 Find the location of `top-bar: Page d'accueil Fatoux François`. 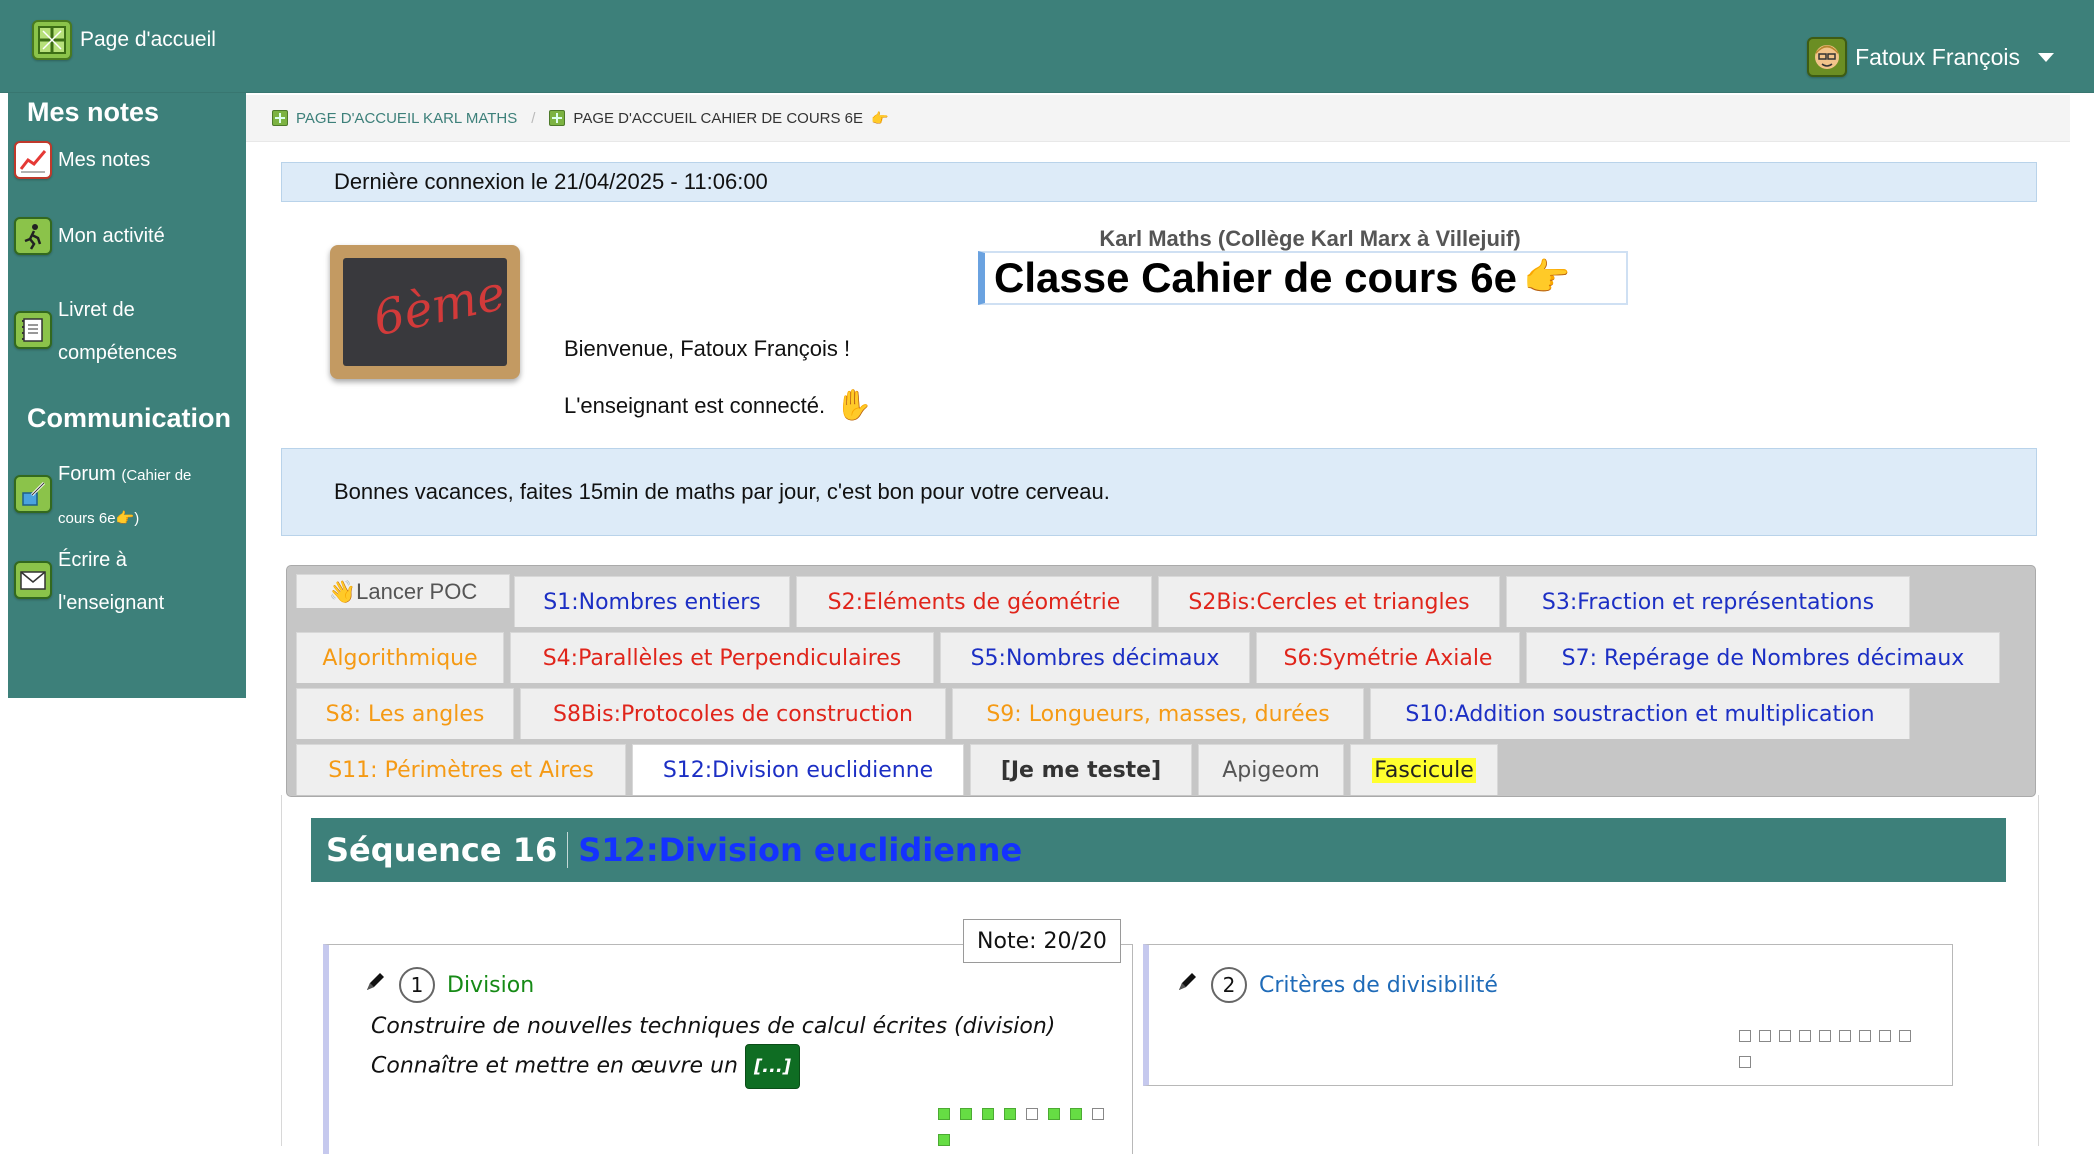

top-bar: Page d'accueil Fatoux François is located at coordinates (1047, 46).